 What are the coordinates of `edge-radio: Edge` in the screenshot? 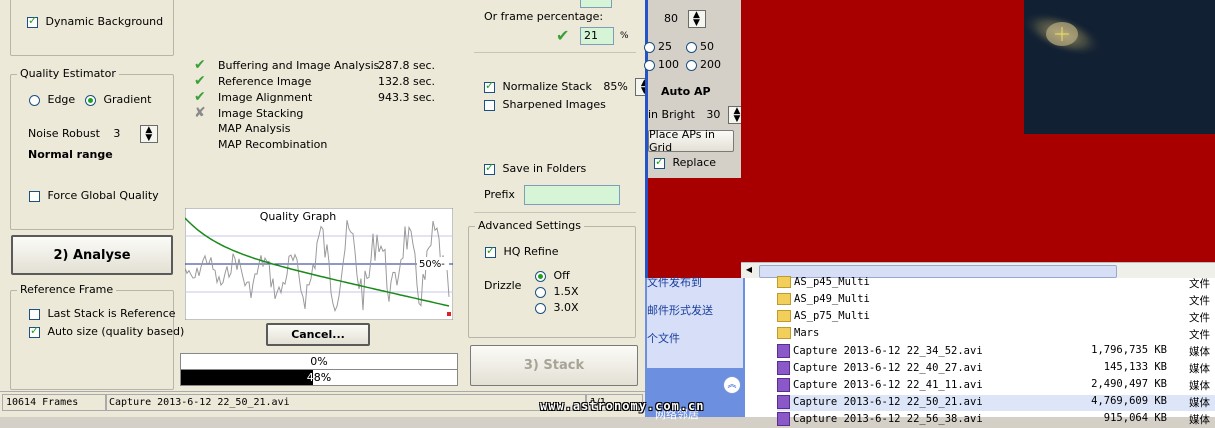 It's located at (52, 99).